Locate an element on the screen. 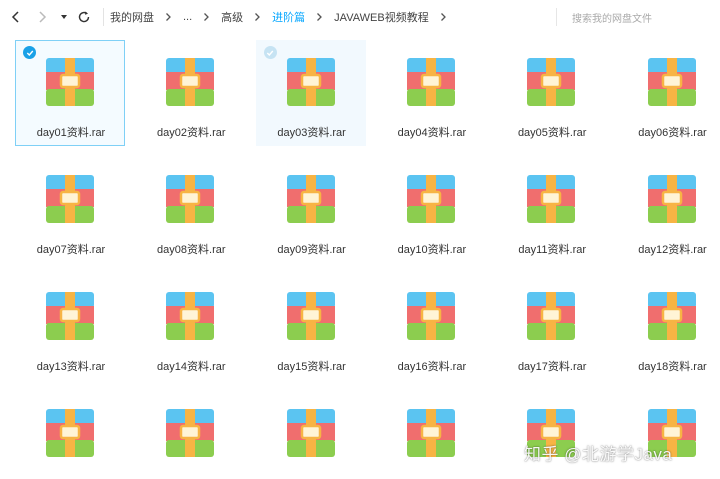 This screenshot has height=479, width=720. file-name: day13资料.rar is located at coordinates (71, 367).